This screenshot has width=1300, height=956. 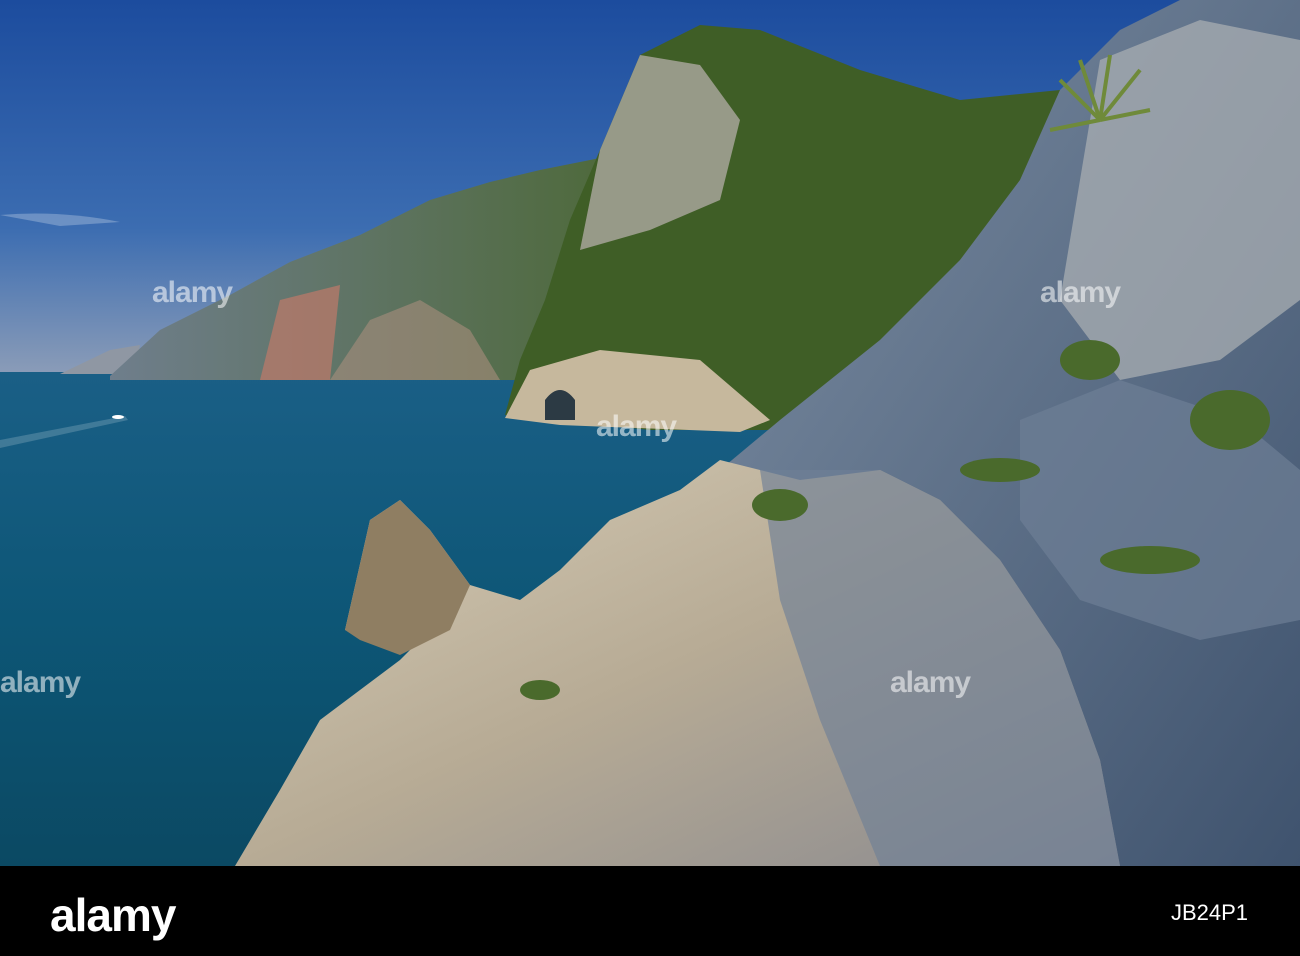 I want to click on brand-logo: alamy, so click(x=113, y=915).